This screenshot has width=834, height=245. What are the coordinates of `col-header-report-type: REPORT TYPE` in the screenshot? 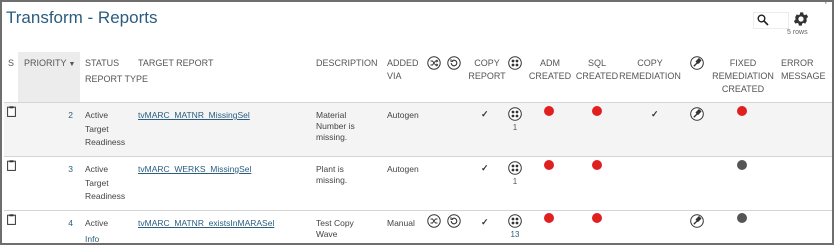 It's located at (116, 79).